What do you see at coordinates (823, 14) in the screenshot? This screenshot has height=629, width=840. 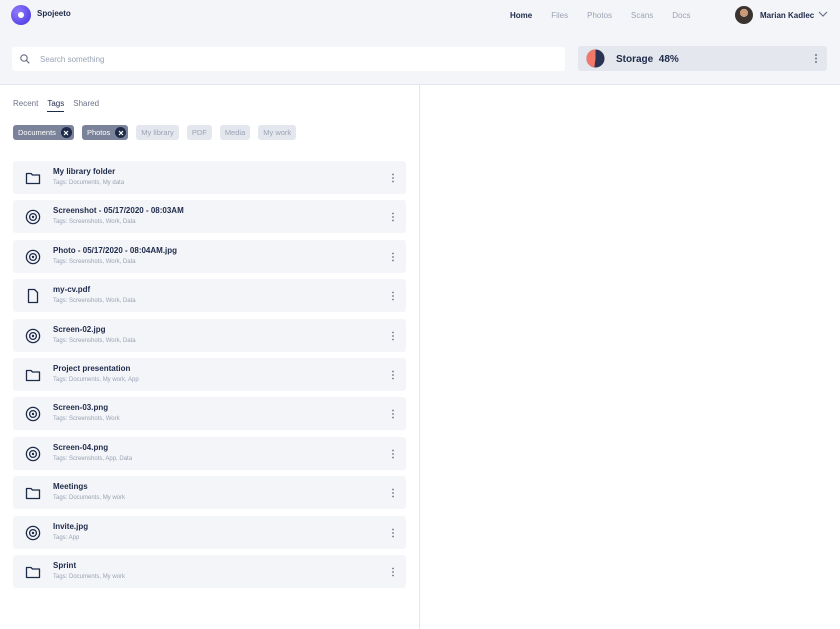 I see `chevron-down-icon` at bounding box center [823, 14].